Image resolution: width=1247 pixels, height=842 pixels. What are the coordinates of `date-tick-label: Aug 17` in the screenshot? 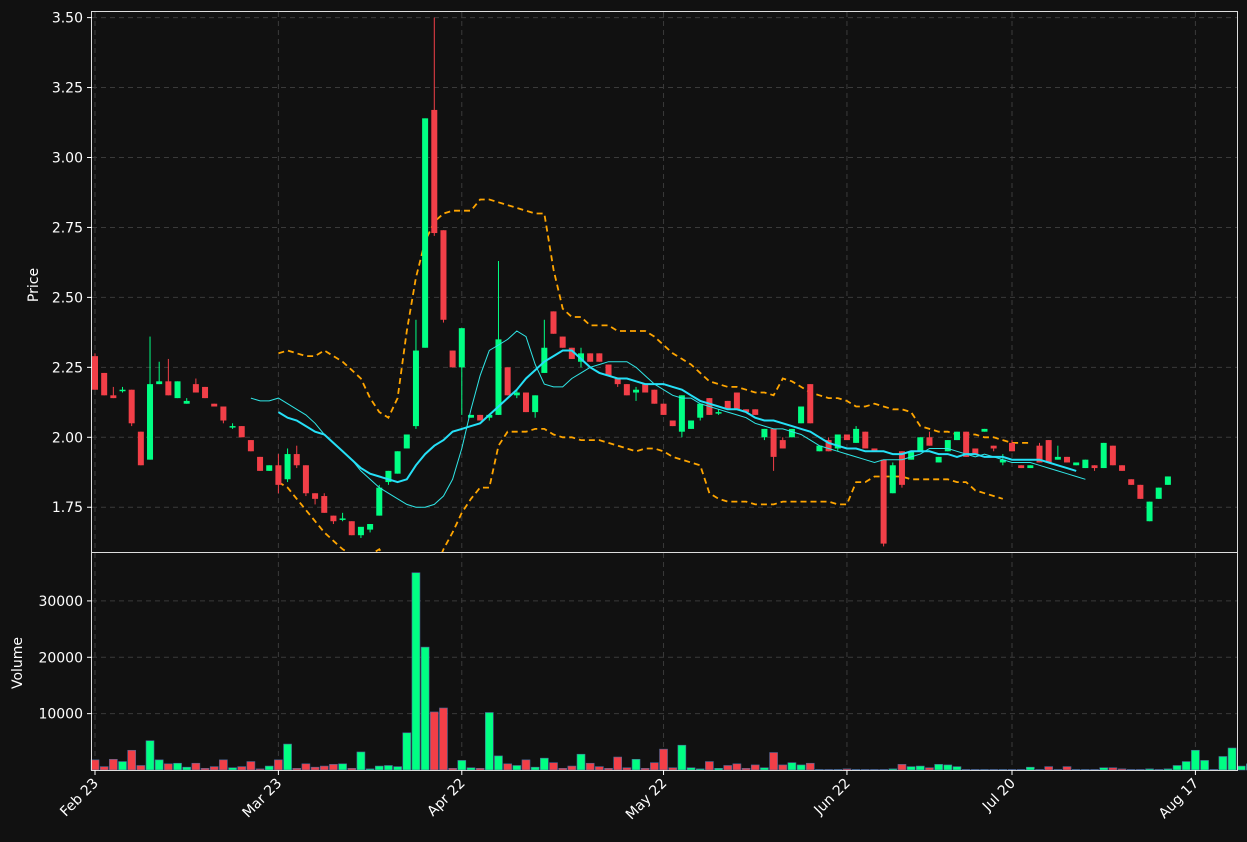 It's located at (1179, 799).